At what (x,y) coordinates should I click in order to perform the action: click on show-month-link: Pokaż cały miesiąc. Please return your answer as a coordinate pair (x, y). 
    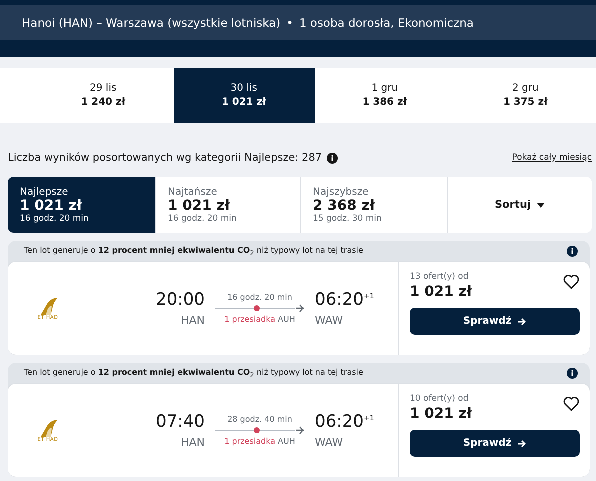
    Looking at the image, I should click on (552, 158).